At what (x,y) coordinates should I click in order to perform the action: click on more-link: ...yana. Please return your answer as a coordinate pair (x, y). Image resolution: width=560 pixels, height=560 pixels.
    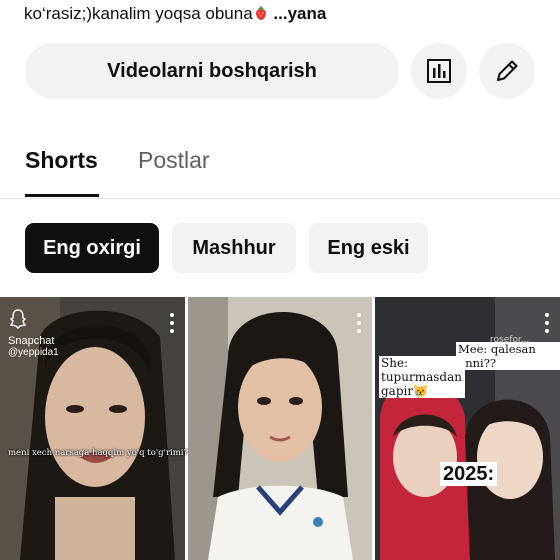
    Looking at the image, I should click on (299, 13).